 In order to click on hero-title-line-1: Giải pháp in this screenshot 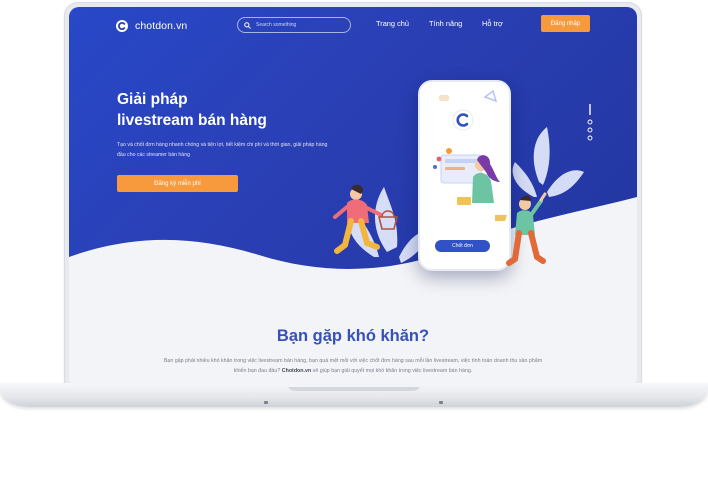, I will do `click(152, 99)`.